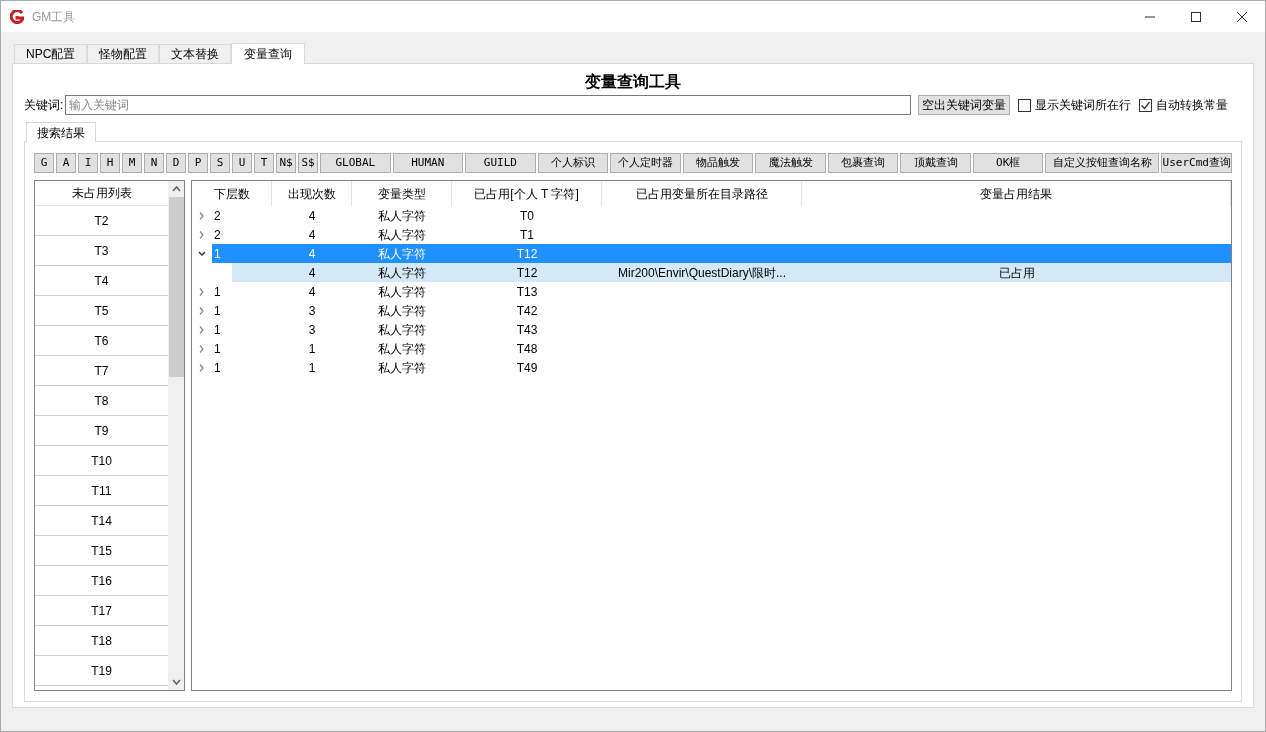 Image resolution: width=1266 pixels, height=732 pixels. Describe the element at coordinates (721, 234) in the screenshot. I see `tree-row: 2 4 私人字符 T1` at that location.